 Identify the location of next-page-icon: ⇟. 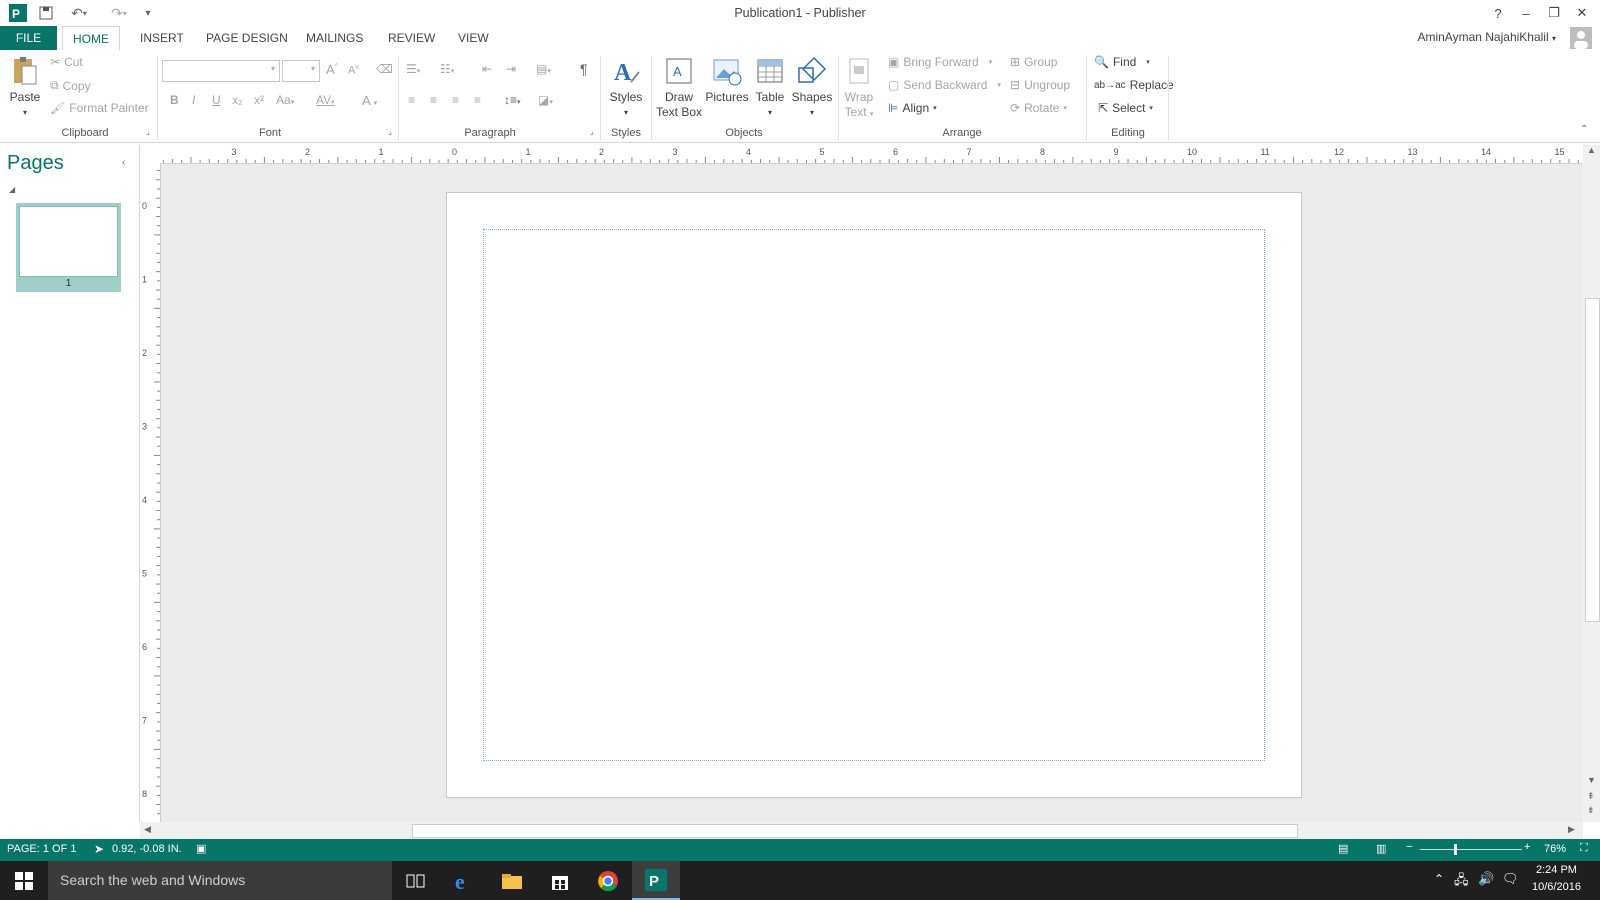
(1591, 810).